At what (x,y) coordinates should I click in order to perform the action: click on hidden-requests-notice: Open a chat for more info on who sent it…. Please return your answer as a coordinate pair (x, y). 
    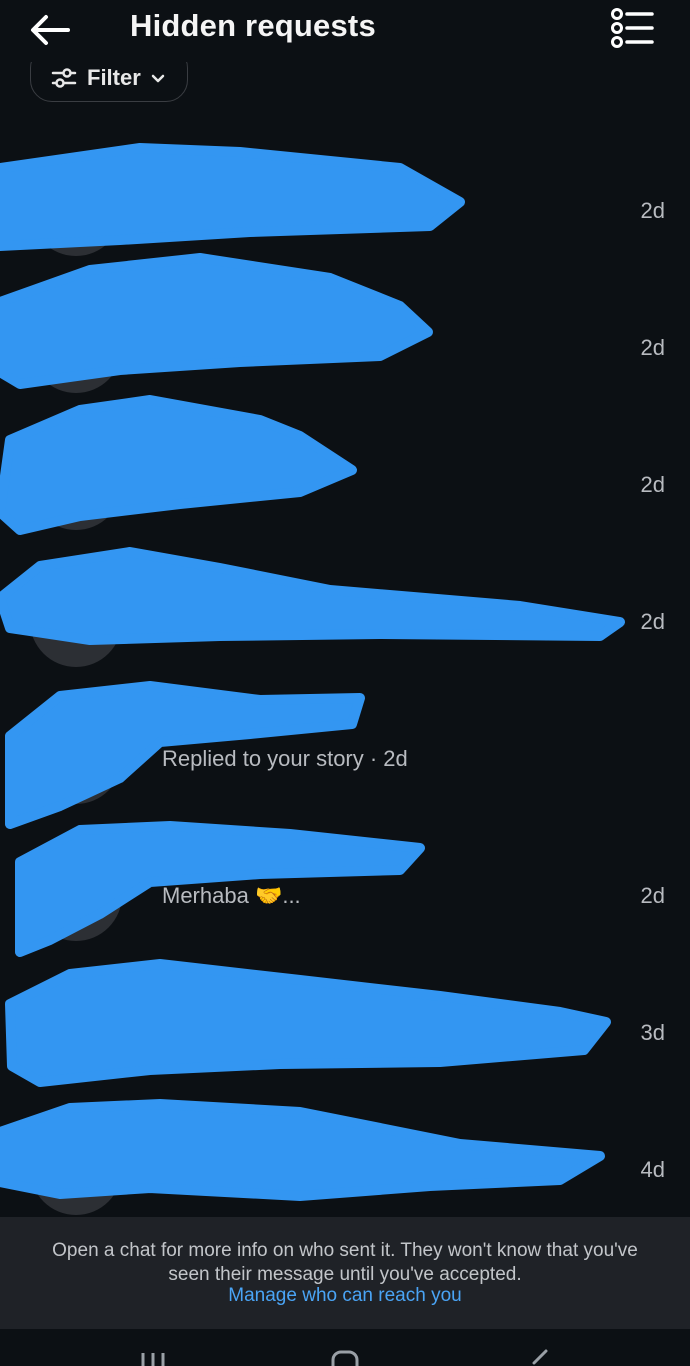
    Looking at the image, I should click on (345, 1273).